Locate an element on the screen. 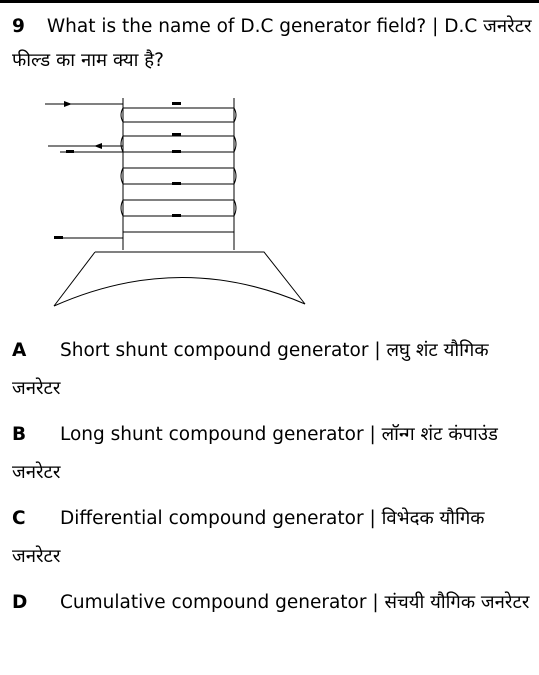  option-b-letter: B is located at coordinates (19, 434).